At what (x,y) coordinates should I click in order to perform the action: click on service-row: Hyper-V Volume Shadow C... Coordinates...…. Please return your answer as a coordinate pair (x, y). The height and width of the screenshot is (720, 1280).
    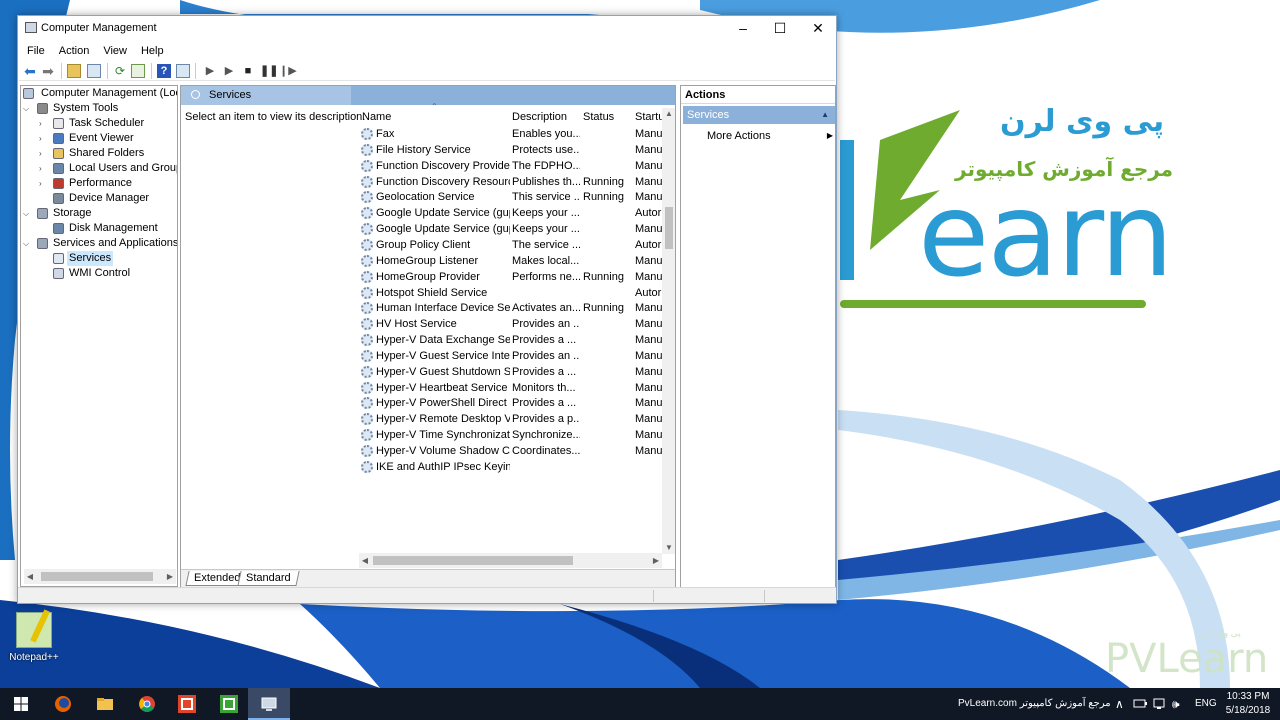
    Looking at the image, I should click on (514, 451).